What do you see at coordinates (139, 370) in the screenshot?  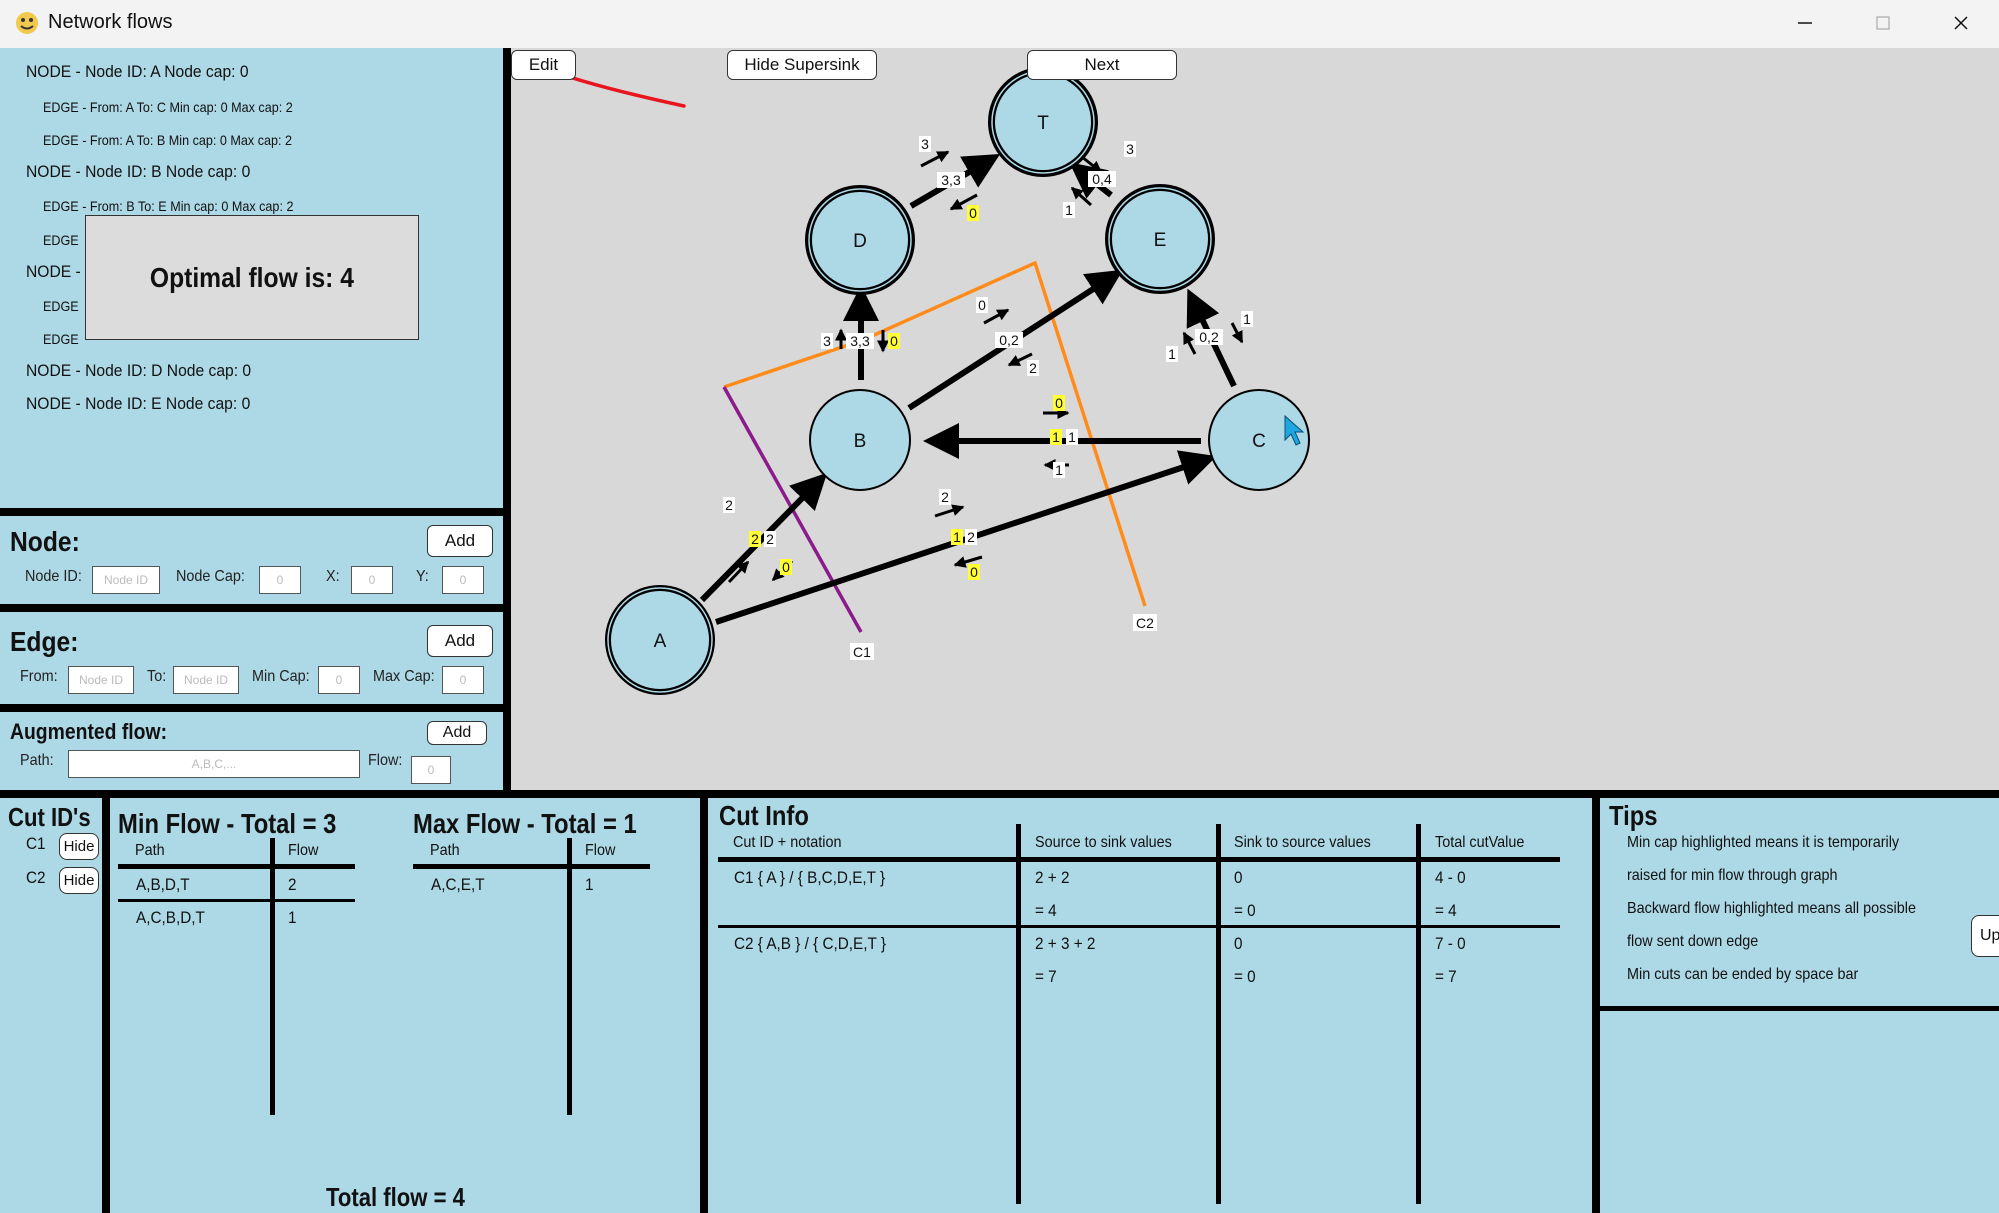 I see `node-list-item: NODE - Node ID: D Node cap: 0` at bounding box center [139, 370].